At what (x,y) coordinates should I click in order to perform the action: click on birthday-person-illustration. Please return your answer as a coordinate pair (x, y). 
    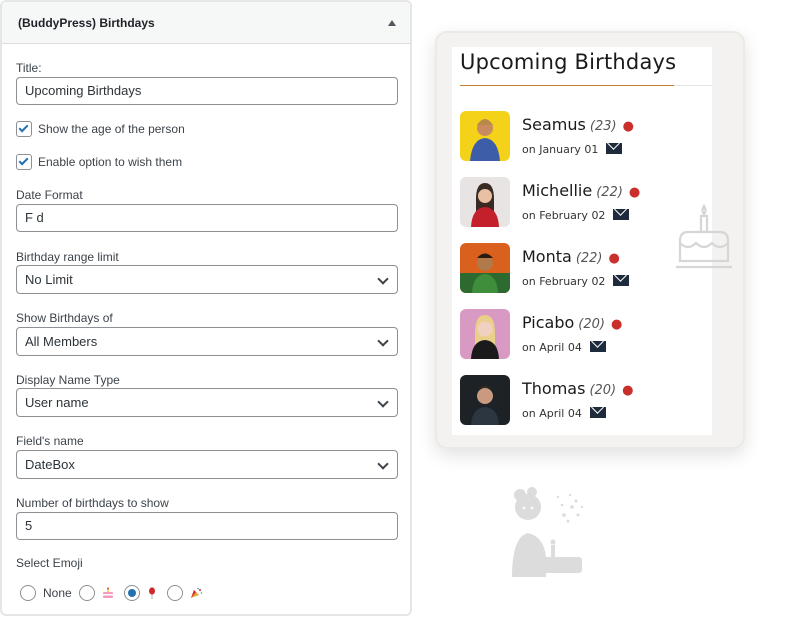
    Looking at the image, I should click on (548, 532).